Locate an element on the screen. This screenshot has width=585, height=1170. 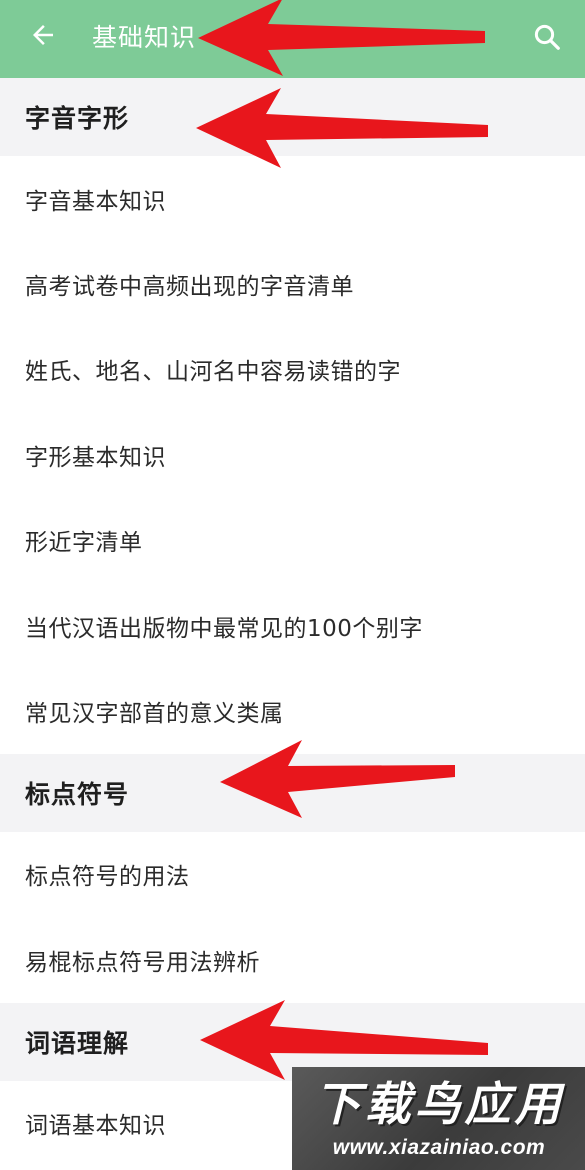
search-button is located at coordinates (547, 37).